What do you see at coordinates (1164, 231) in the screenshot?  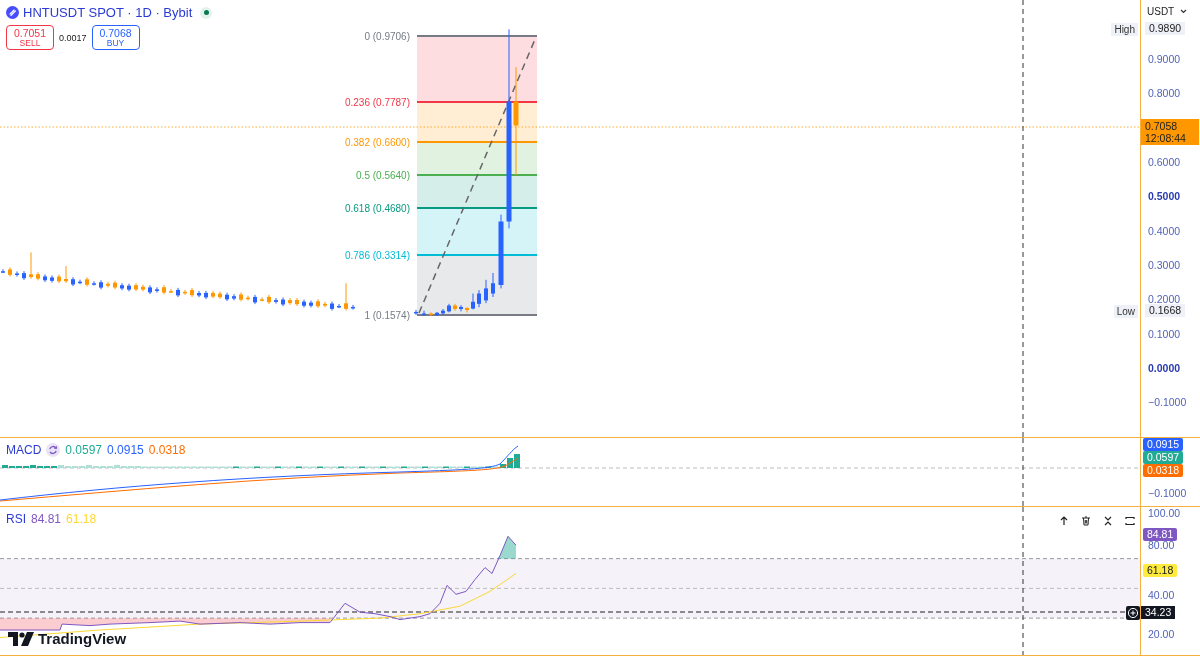 I see `price-tick-label: 0.4000` at bounding box center [1164, 231].